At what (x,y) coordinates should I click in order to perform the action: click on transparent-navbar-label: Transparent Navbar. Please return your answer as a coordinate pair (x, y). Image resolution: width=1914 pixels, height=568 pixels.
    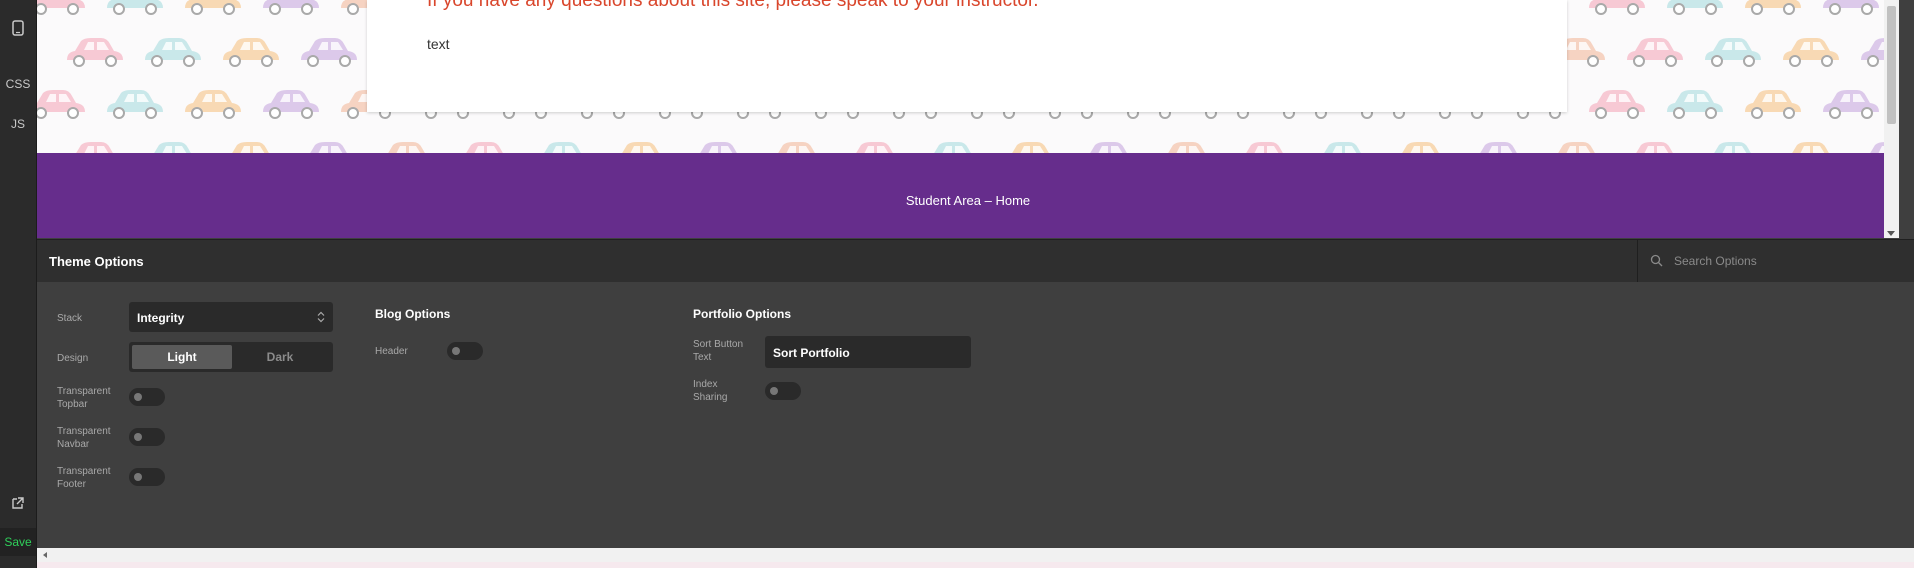
    Looking at the image, I should click on (84, 438).